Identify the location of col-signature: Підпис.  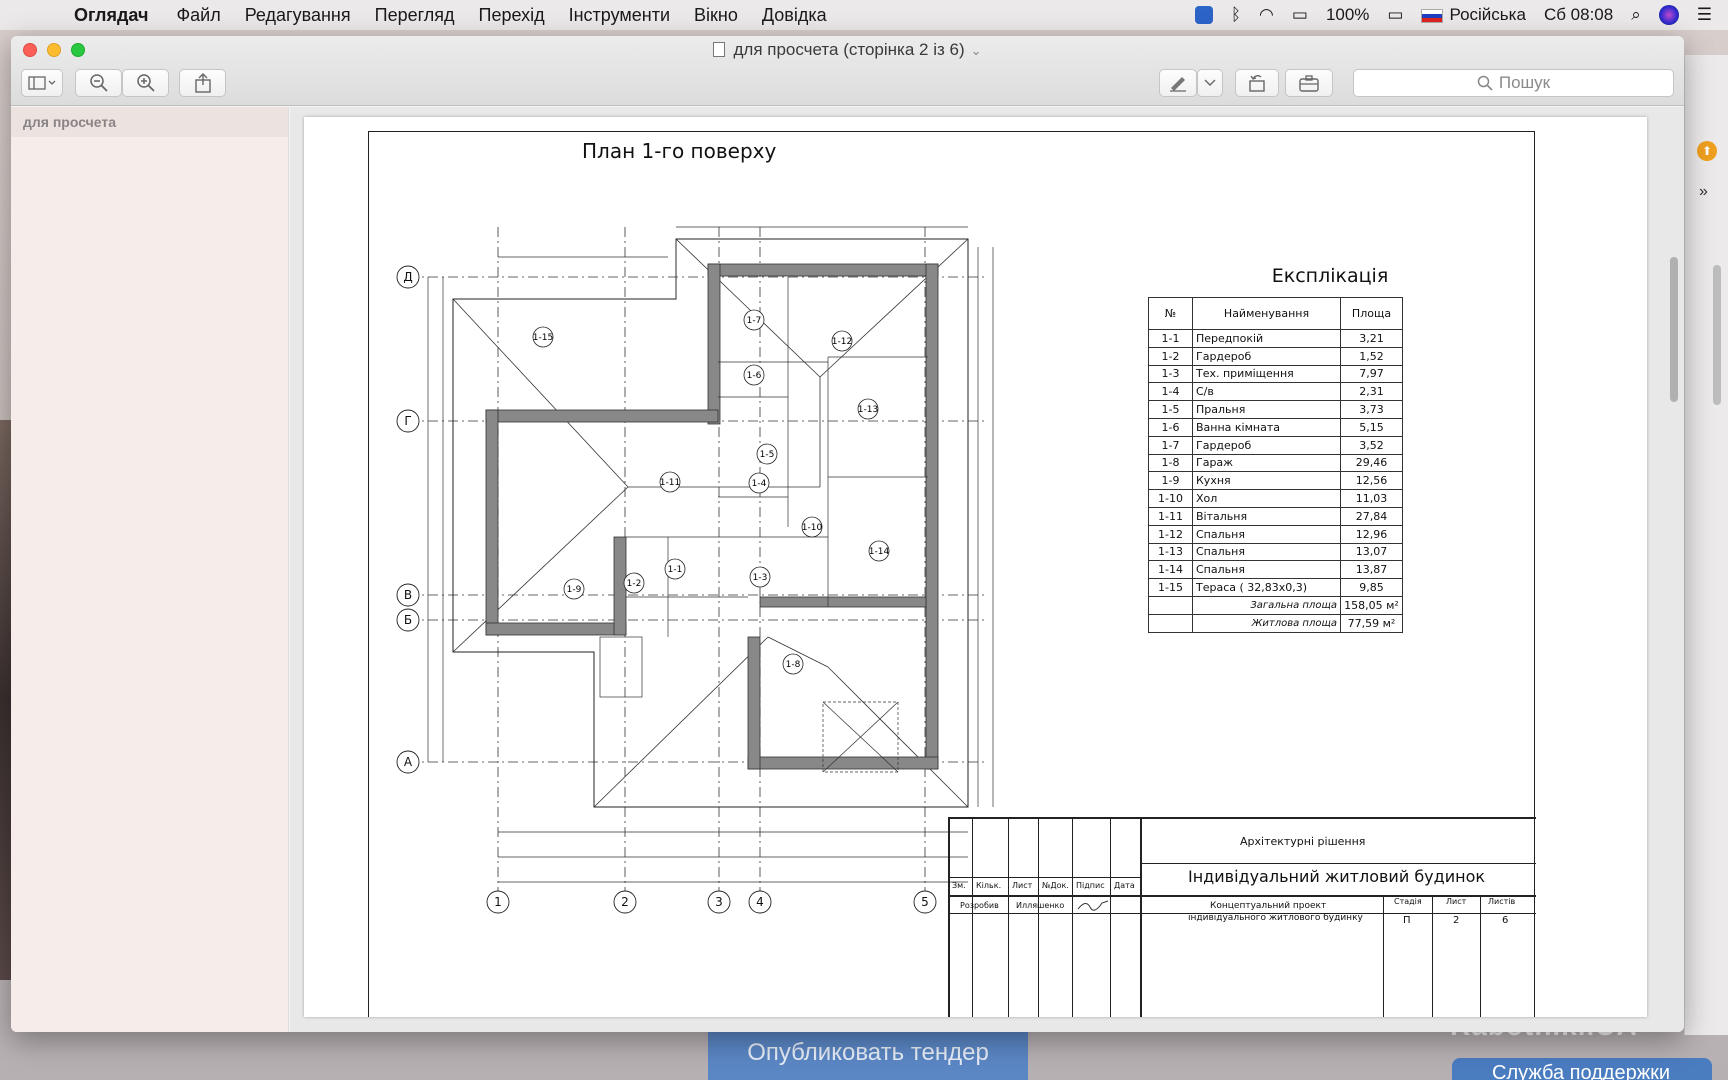
(1090, 885).